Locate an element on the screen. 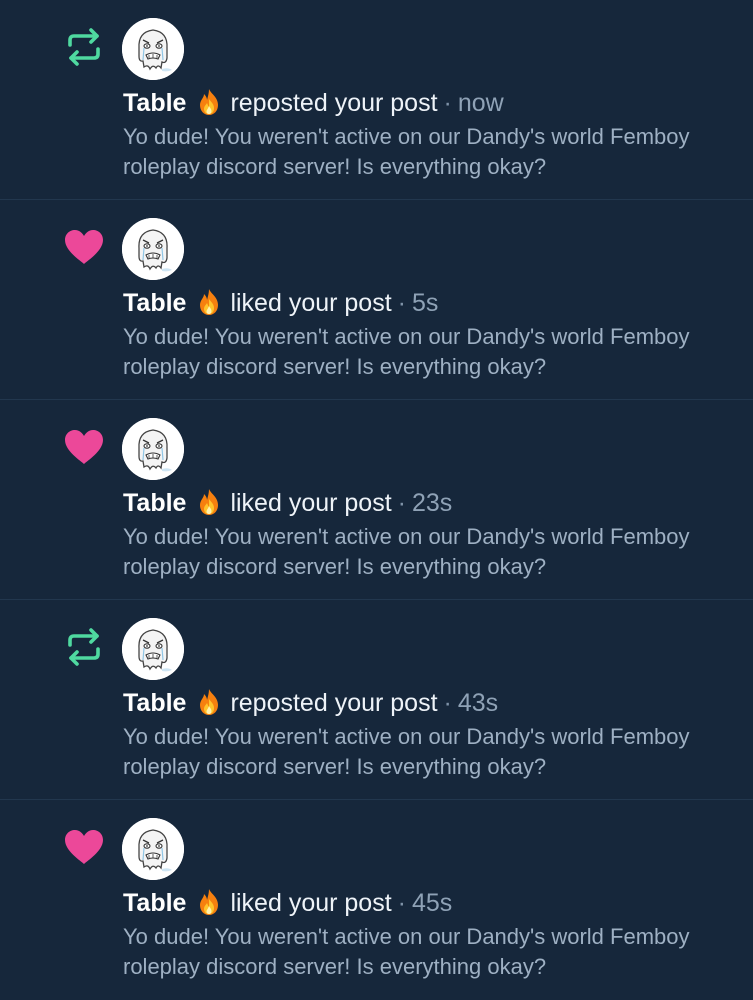  timestamp: 23s is located at coordinates (432, 503).